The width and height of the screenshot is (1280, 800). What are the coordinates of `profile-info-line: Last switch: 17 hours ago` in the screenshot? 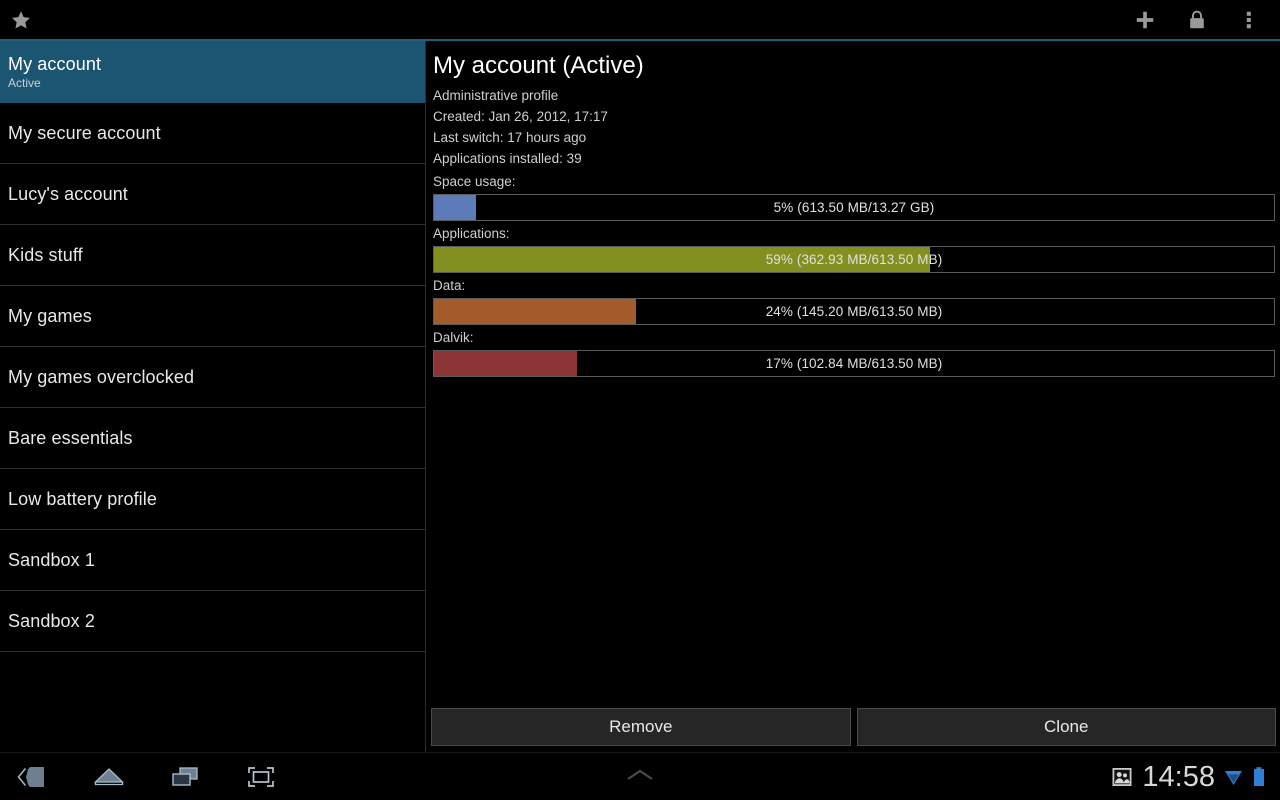 It's located at (510, 137).